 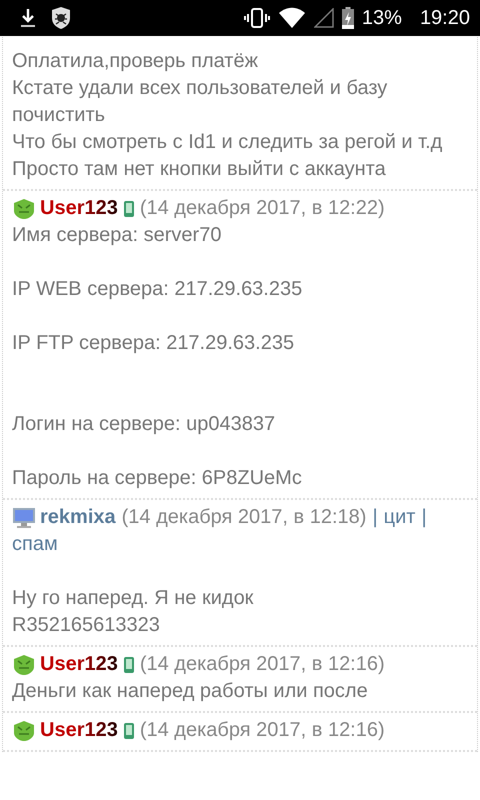 What do you see at coordinates (262, 208) in the screenshot?
I see `post-time: (14 декабря 2017, в 12:22)` at bounding box center [262, 208].